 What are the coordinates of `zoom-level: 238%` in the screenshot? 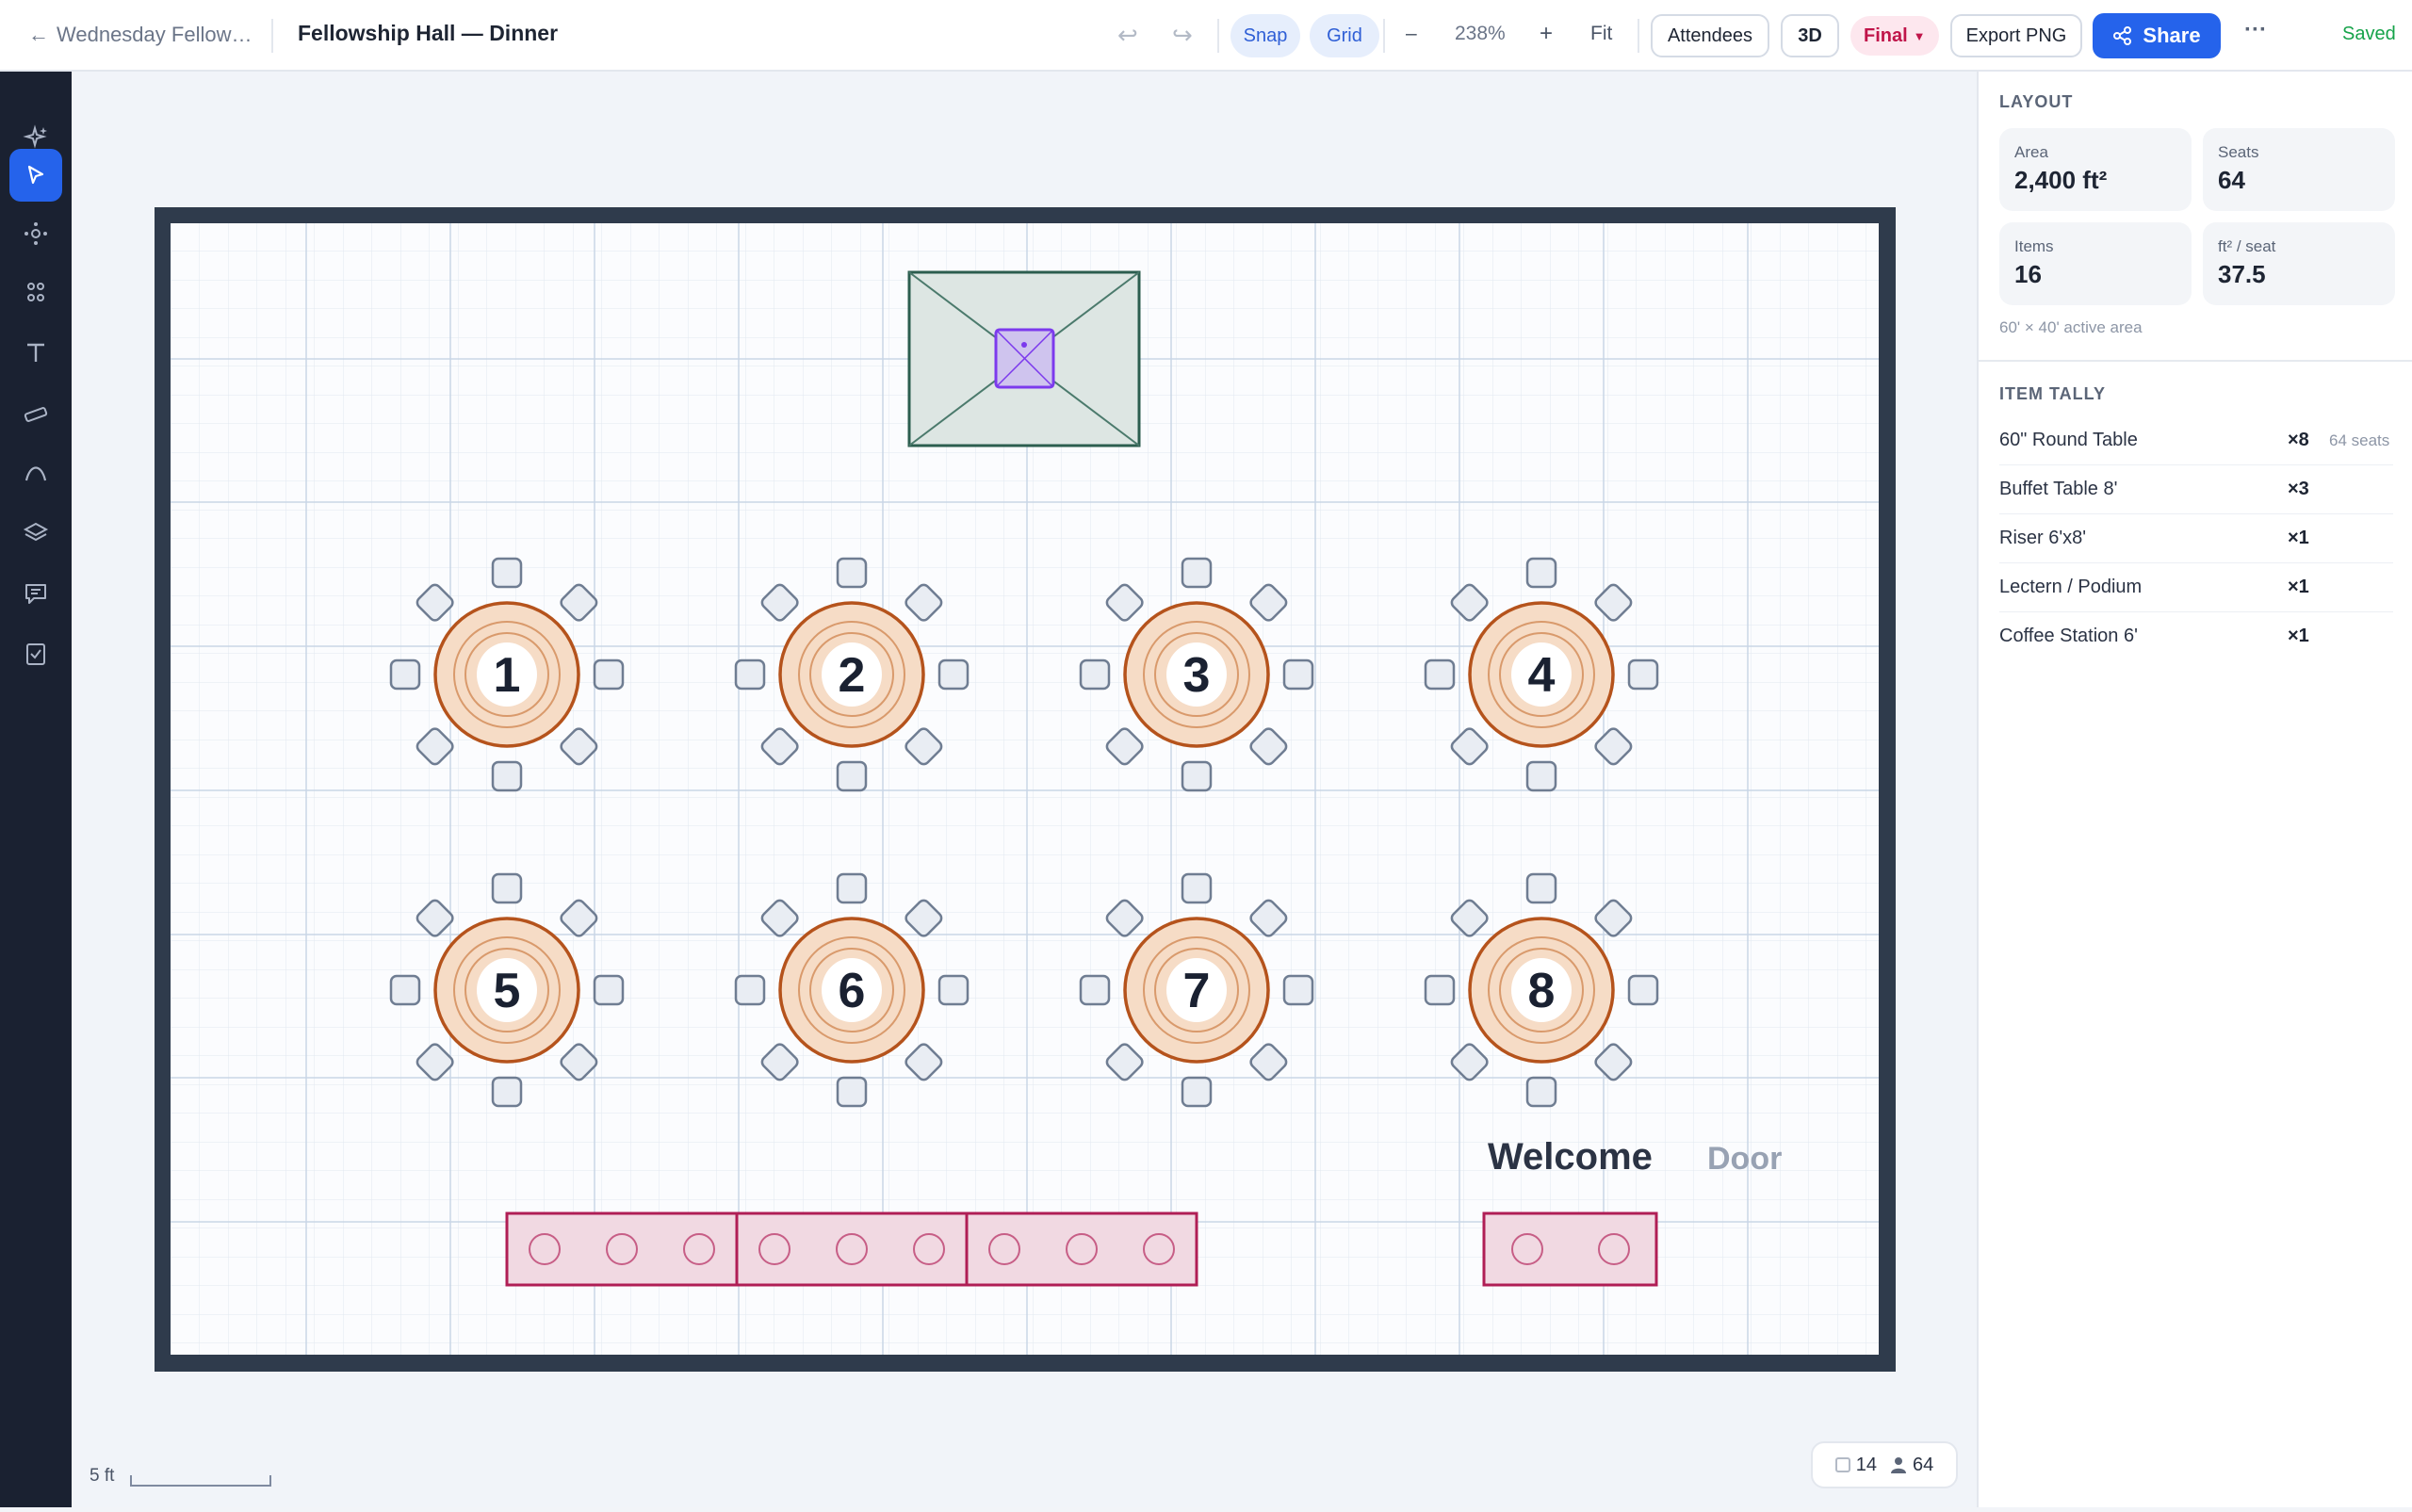 It's located at (1480, 34).